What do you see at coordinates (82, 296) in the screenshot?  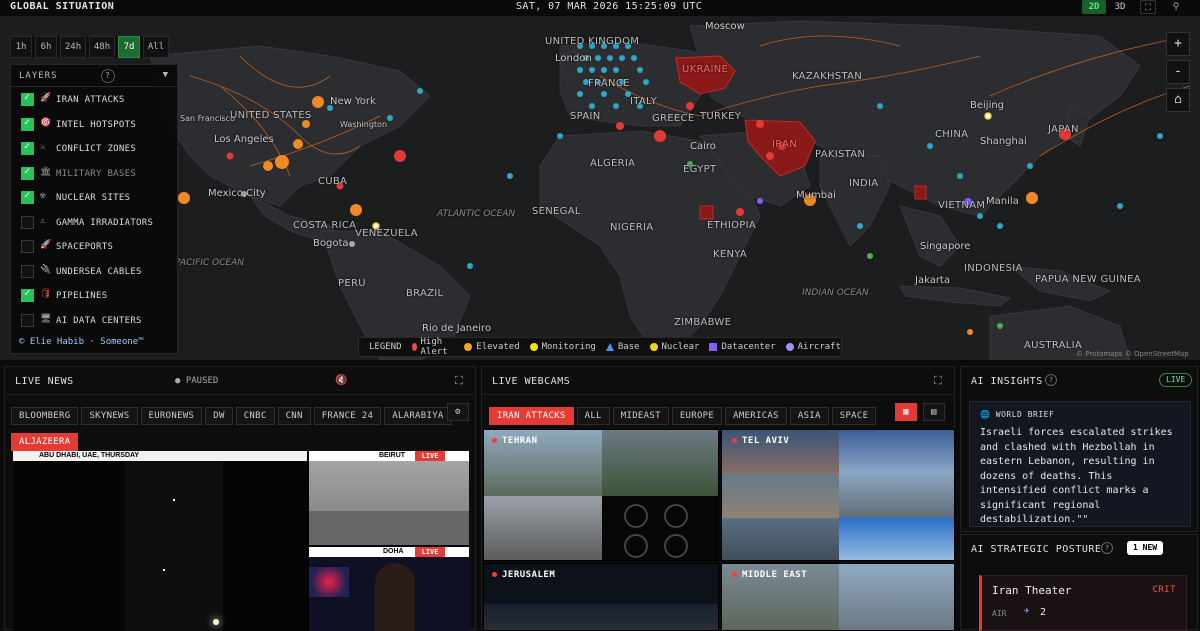 I see `layer-label: PIPELINES` at bounding box center [82, 296].